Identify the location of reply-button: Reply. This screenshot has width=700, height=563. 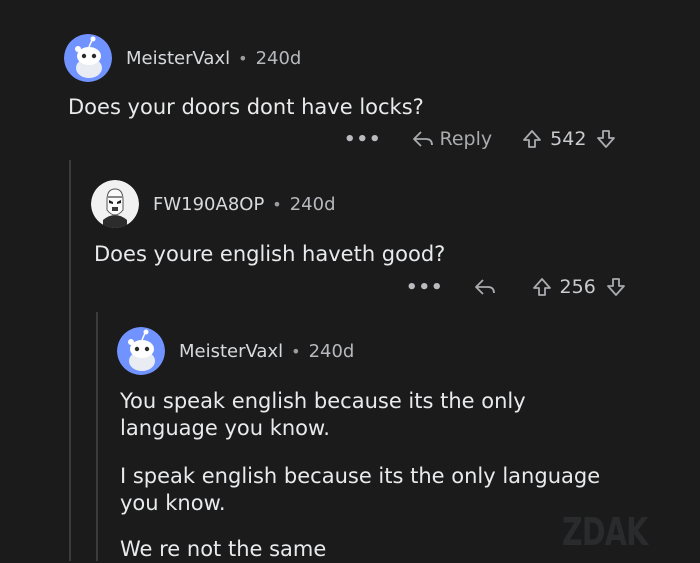
(452, 139).